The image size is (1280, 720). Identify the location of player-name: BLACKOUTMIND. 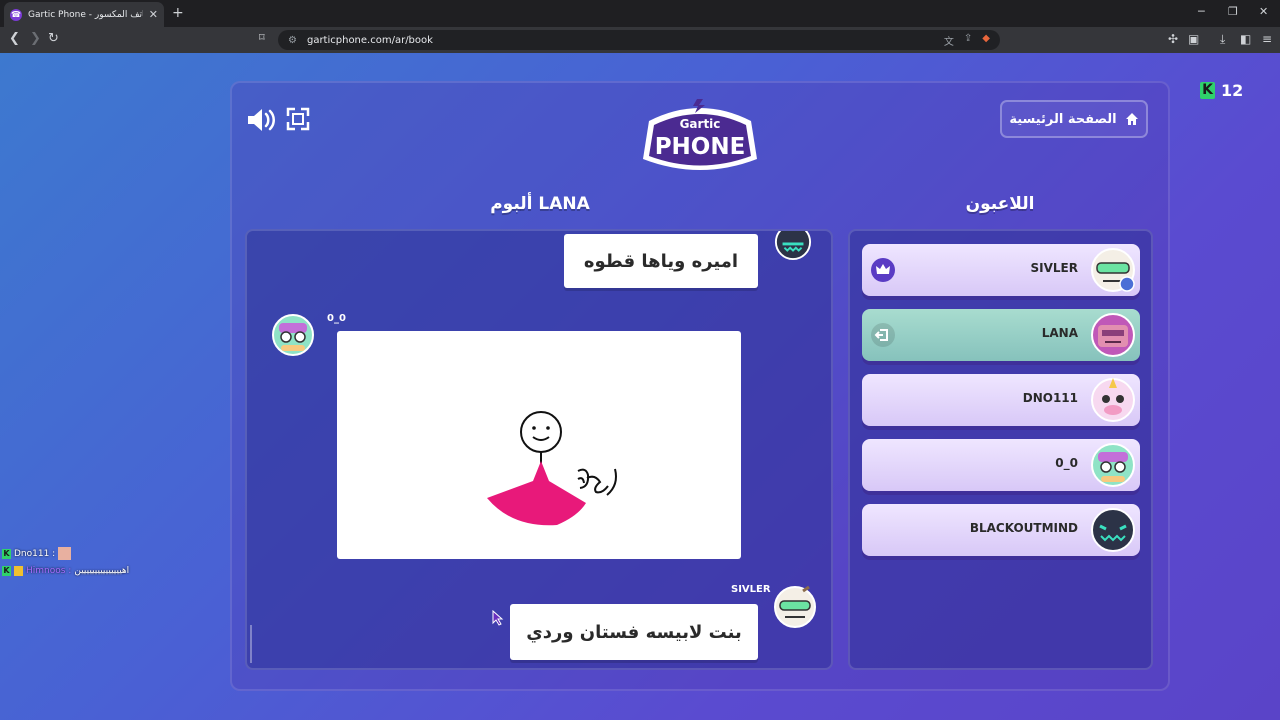
(1023, 528).